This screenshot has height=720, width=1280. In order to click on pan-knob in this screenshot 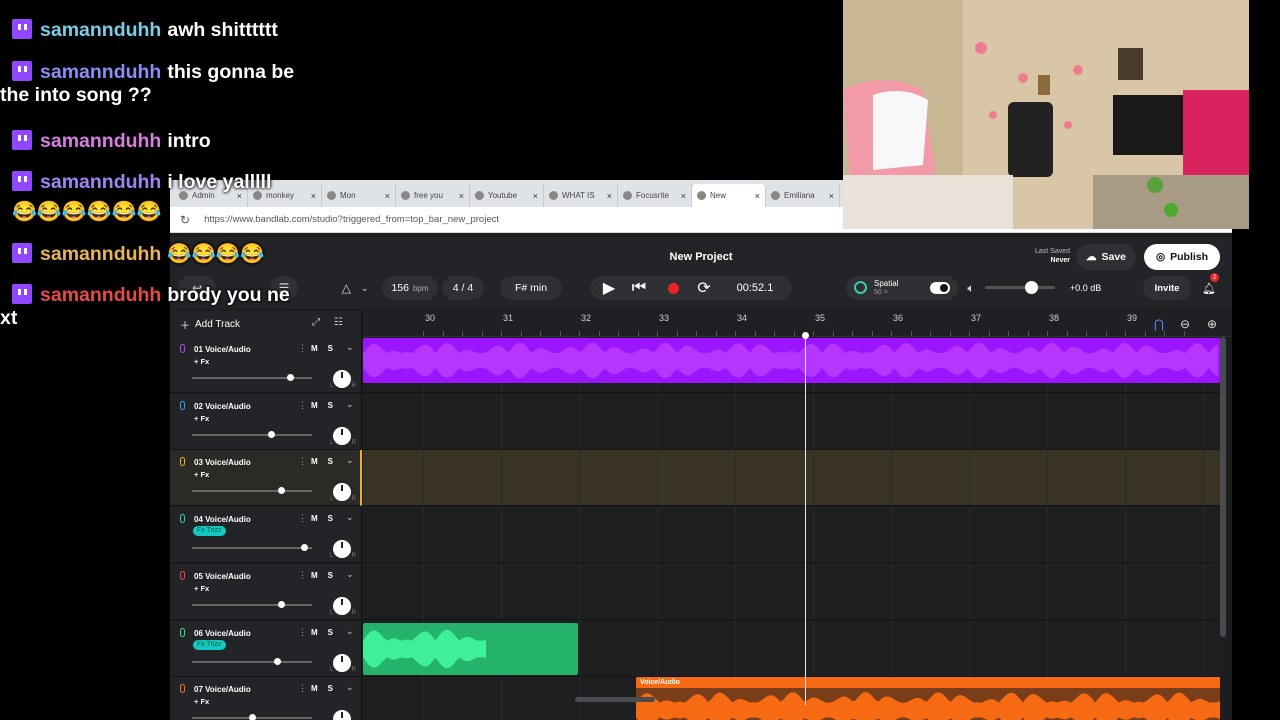, I will do `click(342, 715)`.